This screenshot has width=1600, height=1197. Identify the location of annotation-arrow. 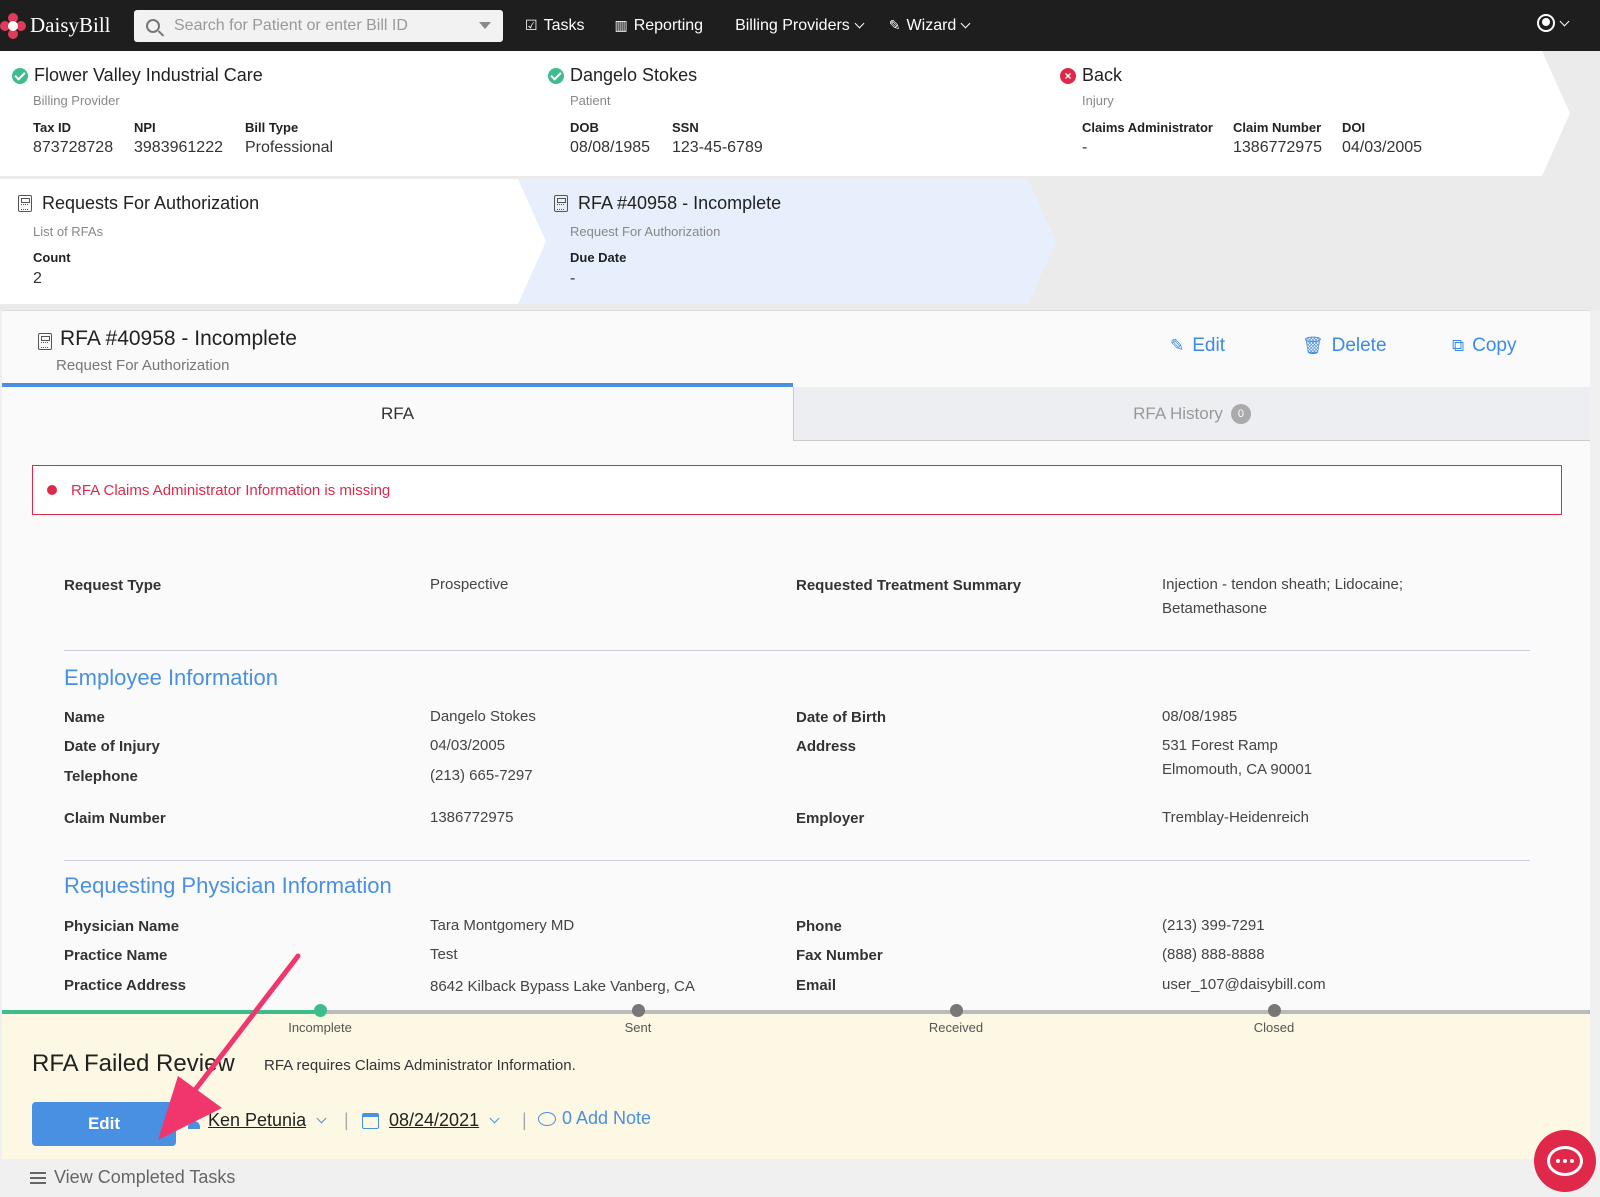
(229, 1046).